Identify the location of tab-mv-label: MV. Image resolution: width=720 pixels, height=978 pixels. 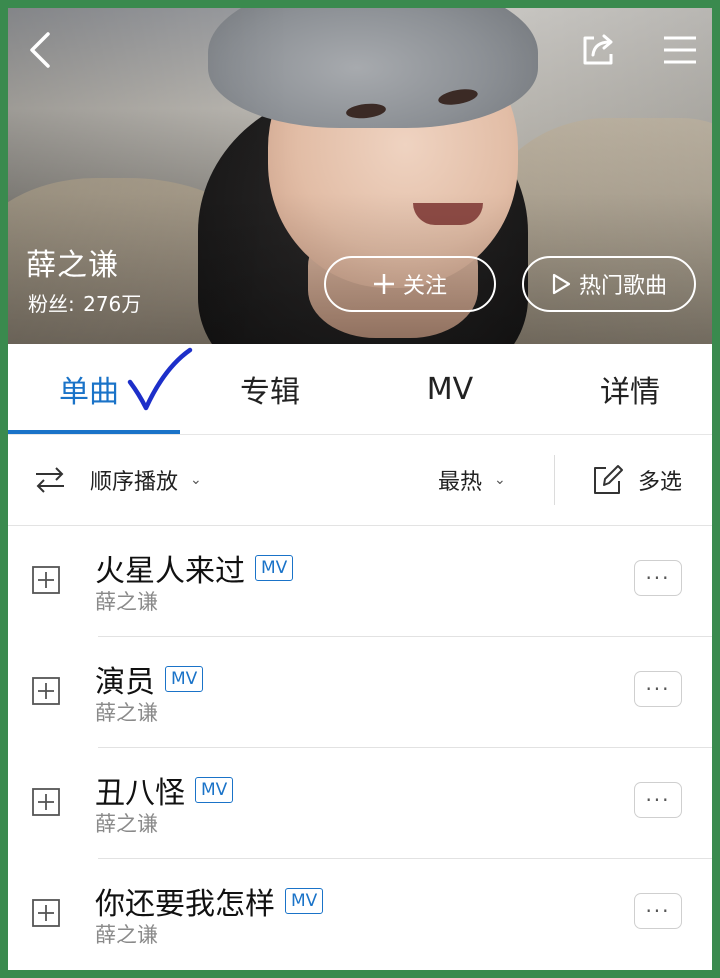
(450, 389).